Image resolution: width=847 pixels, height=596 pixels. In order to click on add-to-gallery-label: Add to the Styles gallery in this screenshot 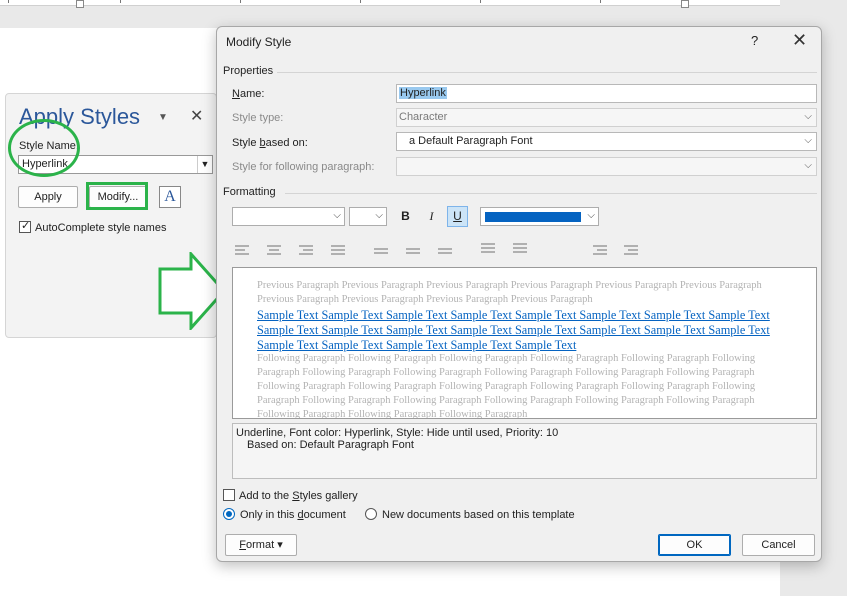, I will do `click(298, 496)`.